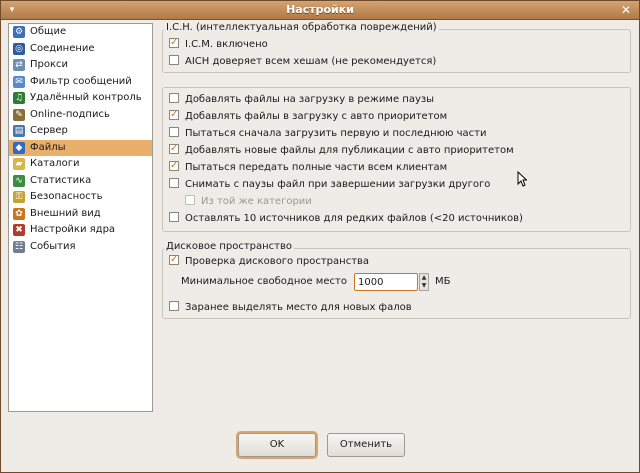 Image resolution: width=640 pixels, height=473 pixels. What do you see at coordinates (264, 281) in the screenshot?
I see `min-free-space-label: Минимальное свободное место` at bounding box center [264, 281].